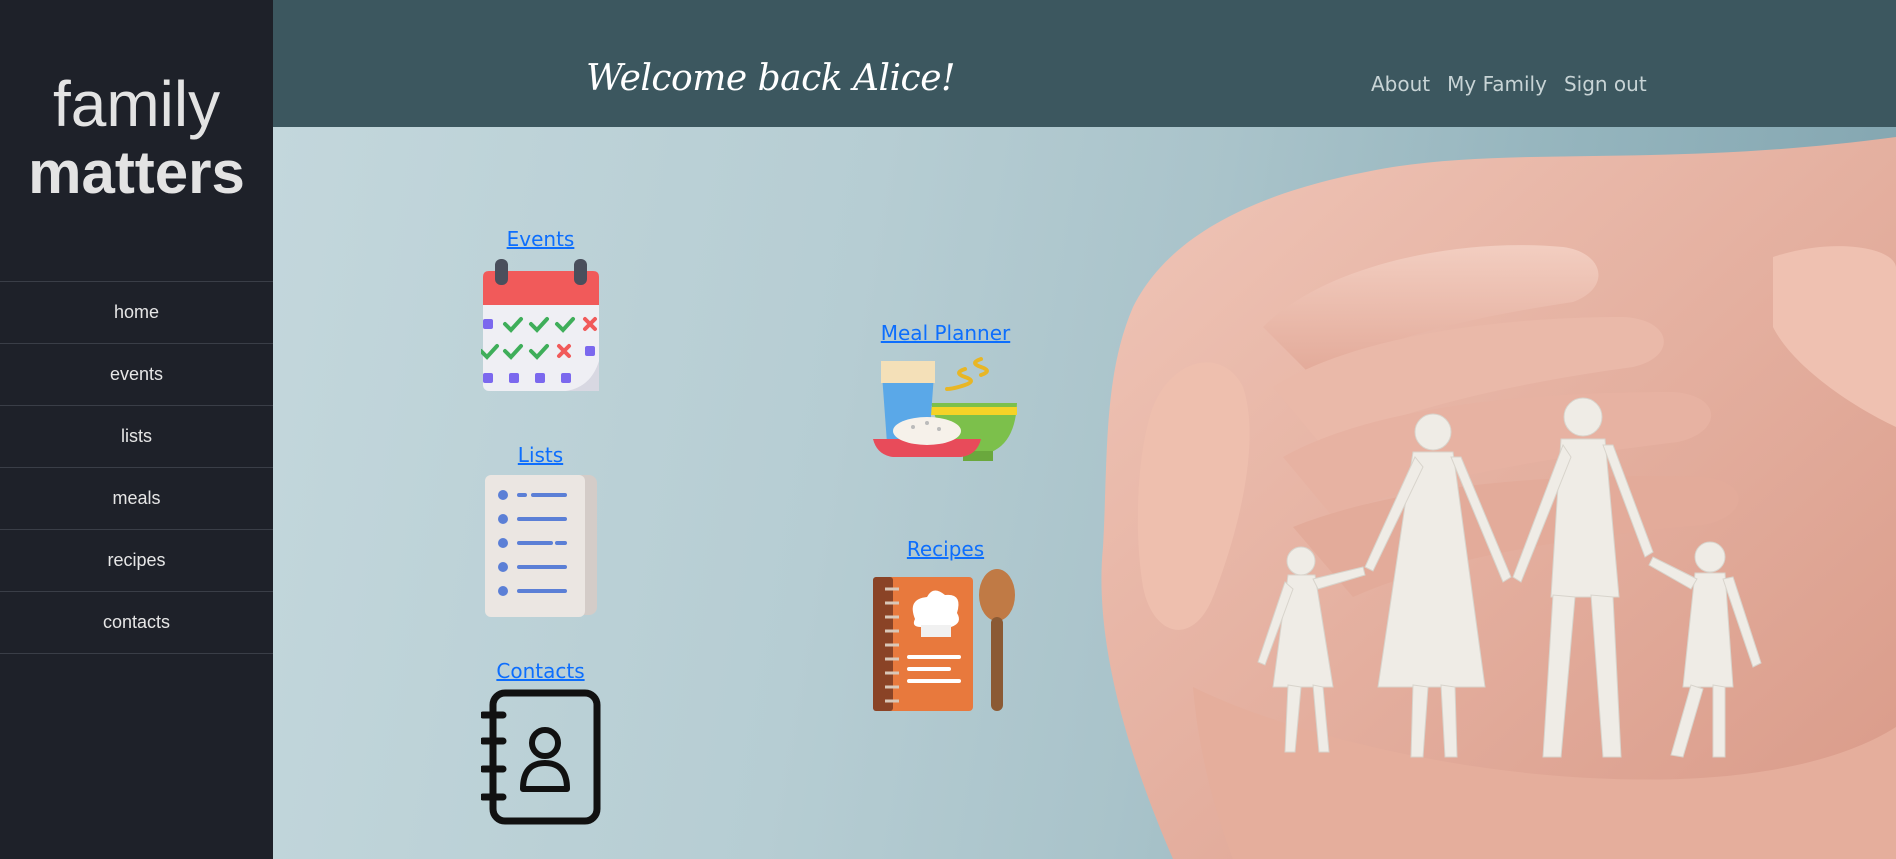  I want to click on sidebar-item-recipes: recipes, so click(136, 561).